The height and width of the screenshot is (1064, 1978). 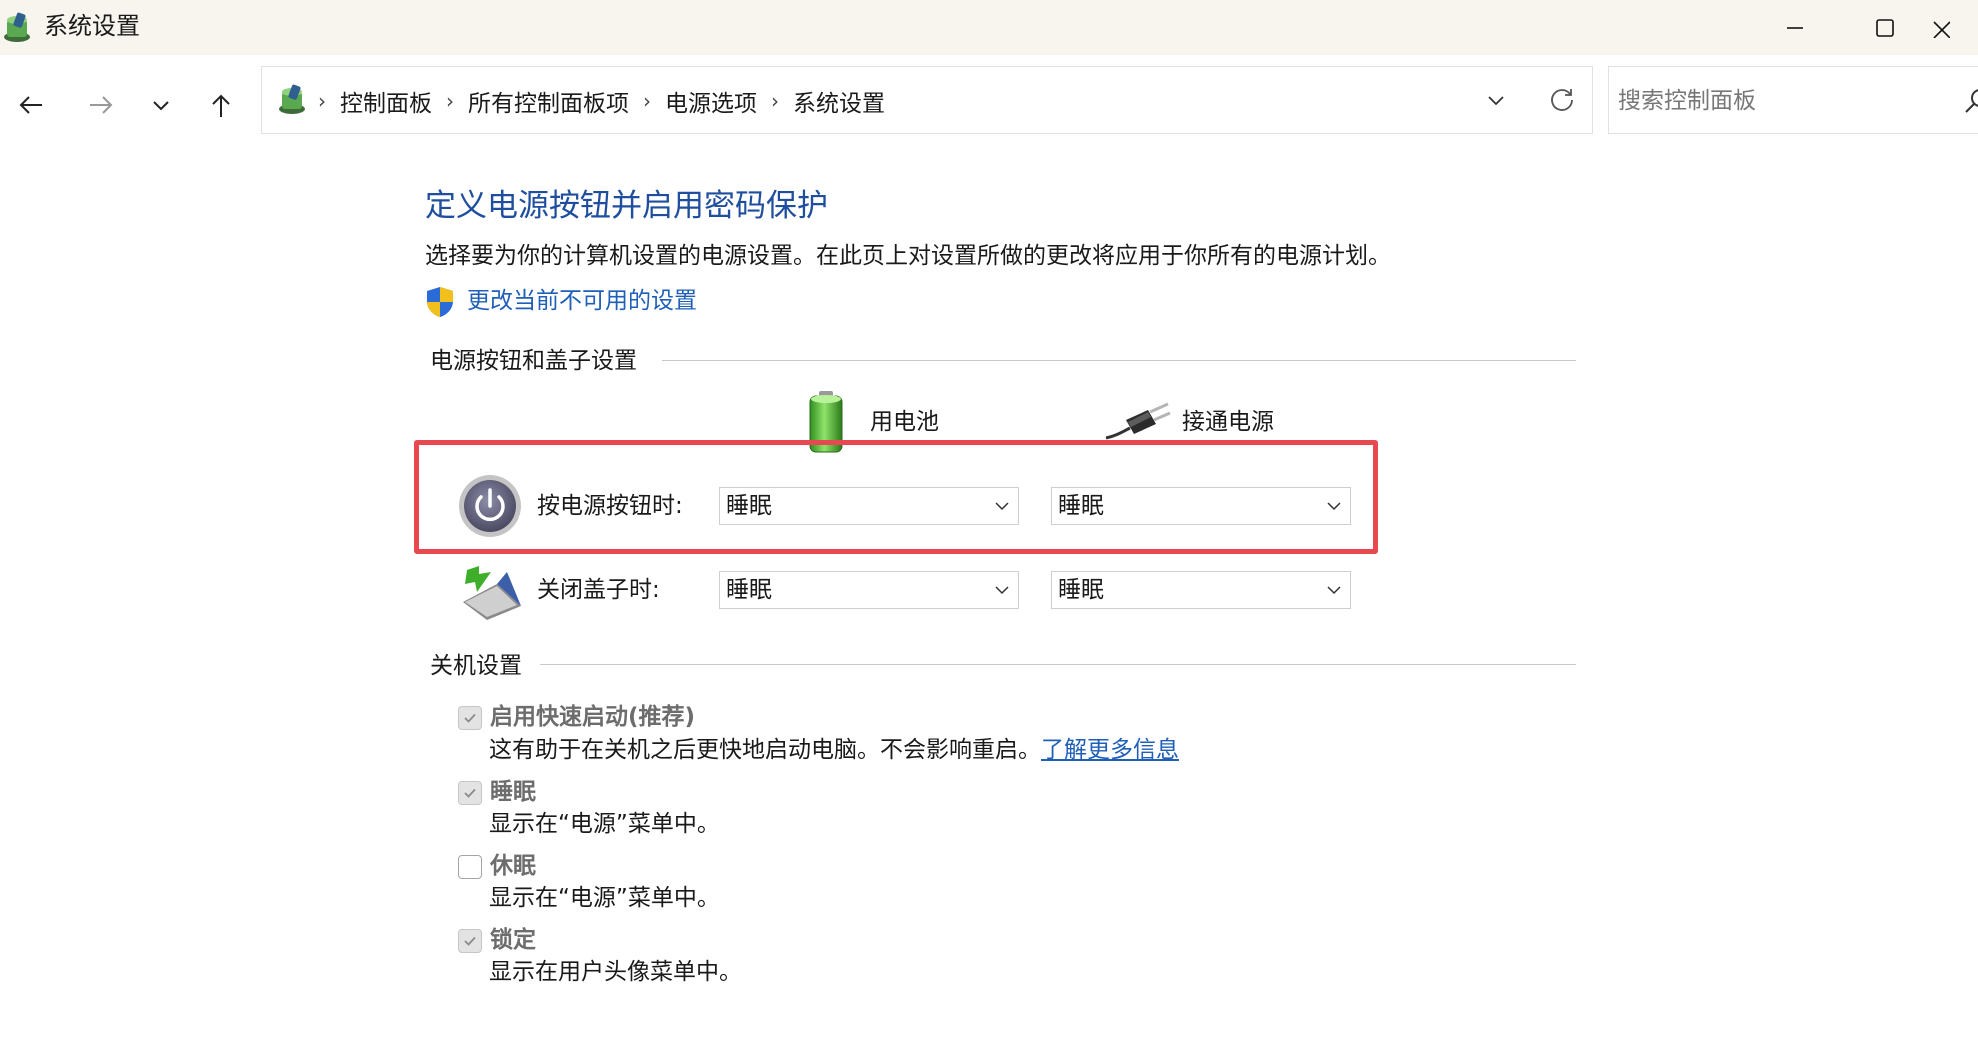 I want to click on window-title: 系统设置, so click(x=92, y=26).